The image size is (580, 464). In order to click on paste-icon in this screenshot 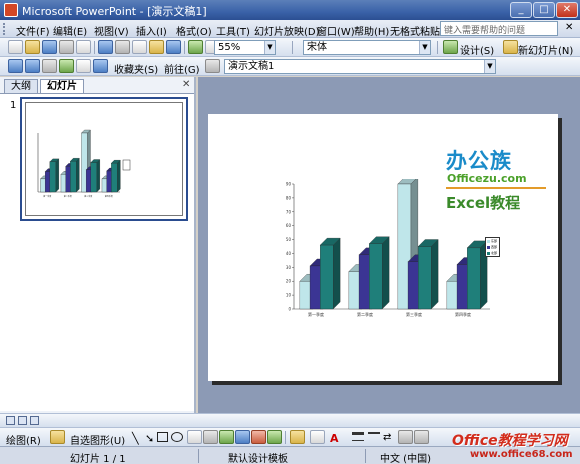, I will do `click(156, 47)`.